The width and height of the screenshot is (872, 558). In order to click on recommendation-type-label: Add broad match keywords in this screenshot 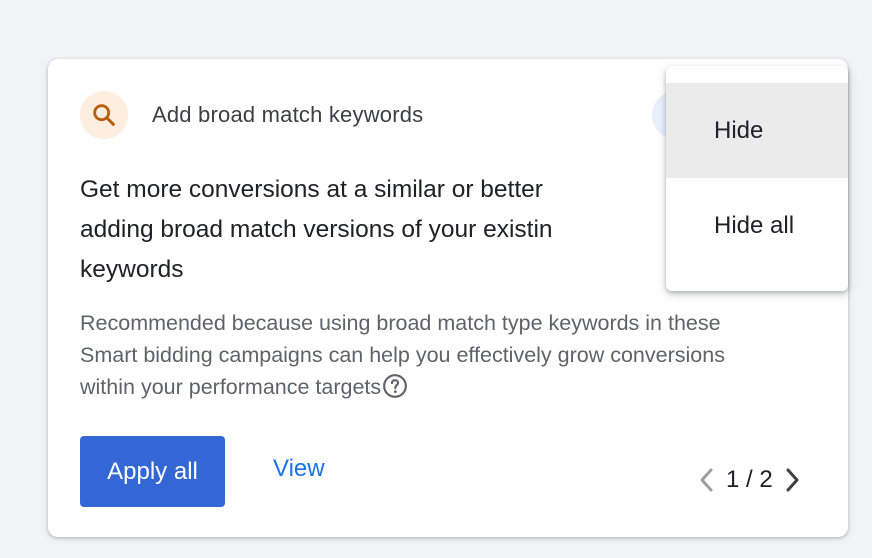, I will do `click(288, 114)`.